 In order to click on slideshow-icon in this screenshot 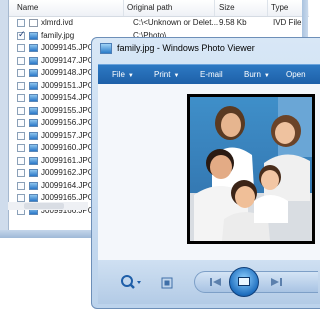, I will do `click(244, 282)`.